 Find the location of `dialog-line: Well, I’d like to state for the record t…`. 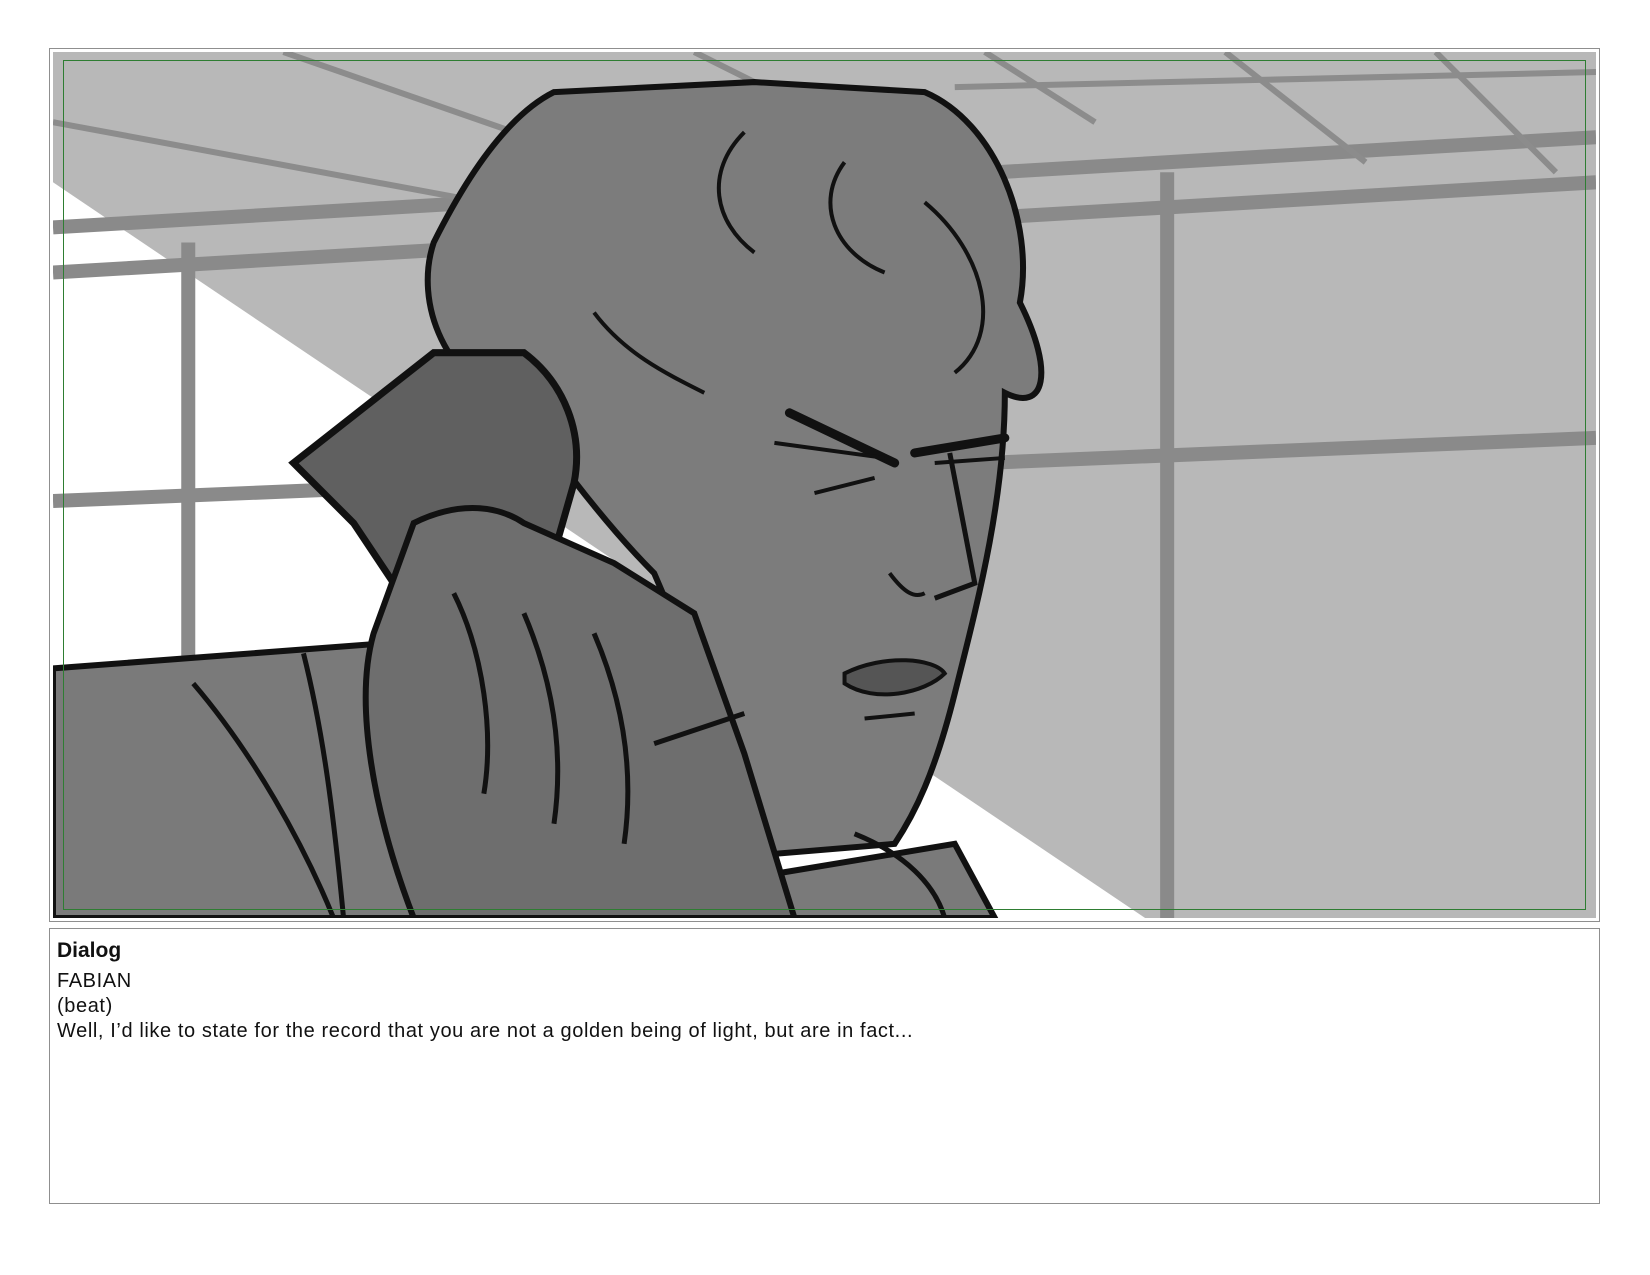

dialog-line: Well, I’d like to state for the record t… is located at coordinates (485, 1031).